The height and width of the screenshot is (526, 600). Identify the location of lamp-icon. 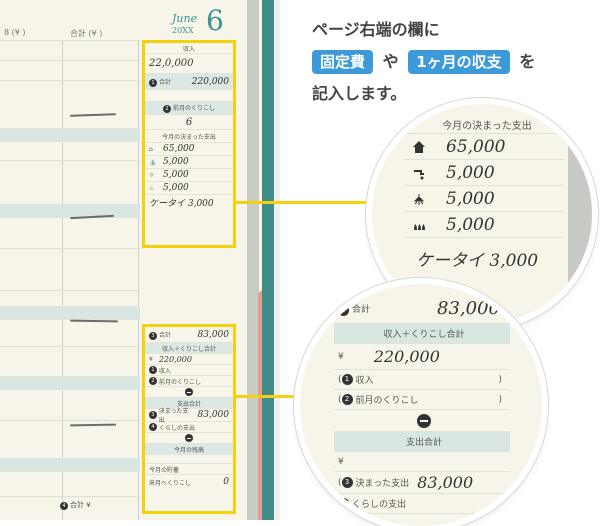
(419, 199).